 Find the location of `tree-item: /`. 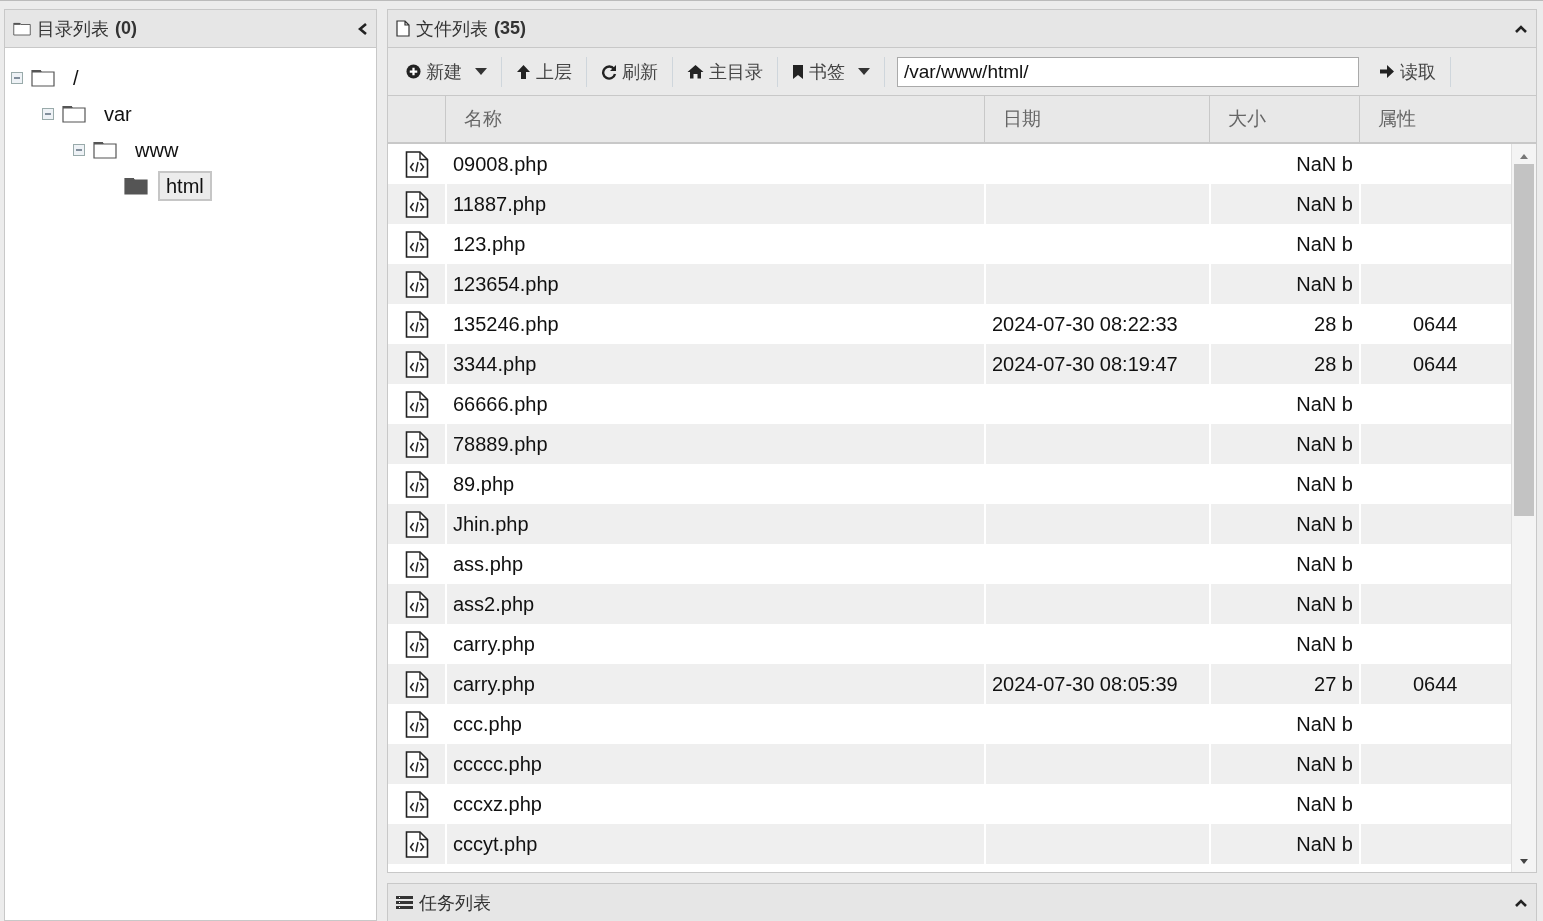

tree-item: / is located at coordinates (76, 78).